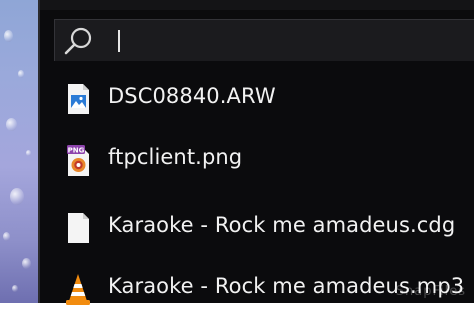 The image size is (474, 316). I want to click on search-icon, so click(78, 41).